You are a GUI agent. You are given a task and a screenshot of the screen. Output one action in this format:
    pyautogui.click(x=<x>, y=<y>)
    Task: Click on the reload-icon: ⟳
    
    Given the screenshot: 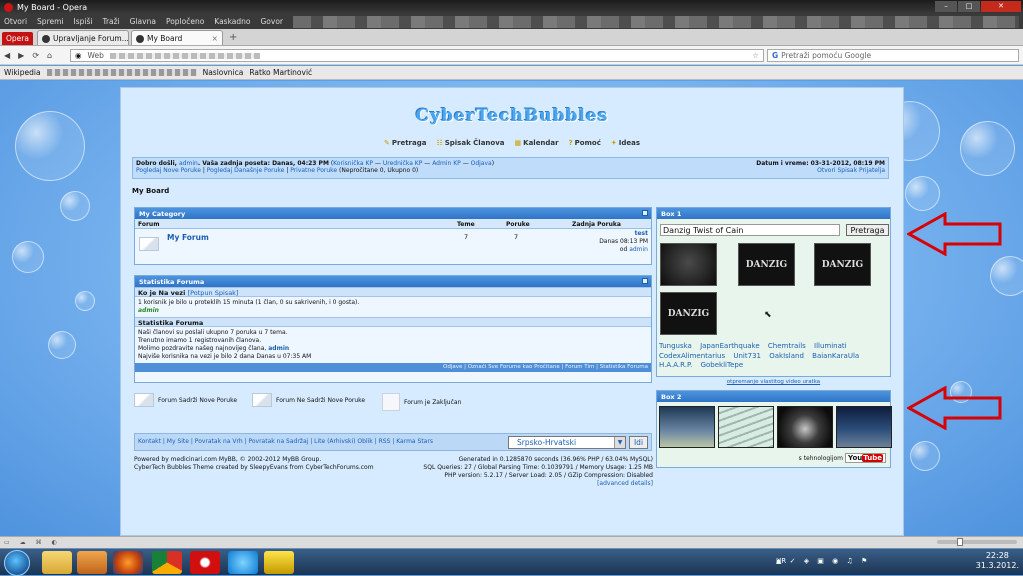 What is the action you would take?
    pyautogui.click(x=35, y=55)
    